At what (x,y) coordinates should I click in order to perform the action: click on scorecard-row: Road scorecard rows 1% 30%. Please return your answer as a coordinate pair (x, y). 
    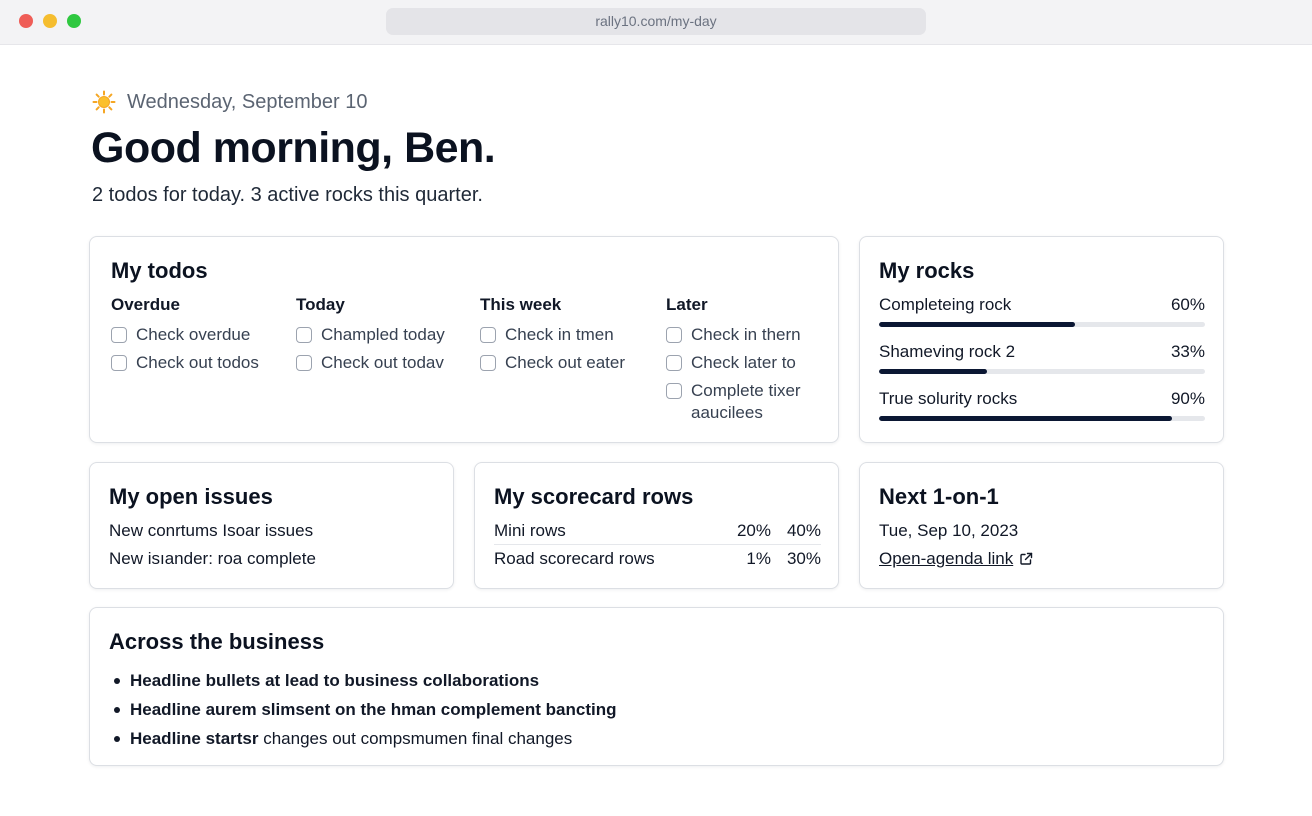
    Looking at the image, I should click on (657, 559).